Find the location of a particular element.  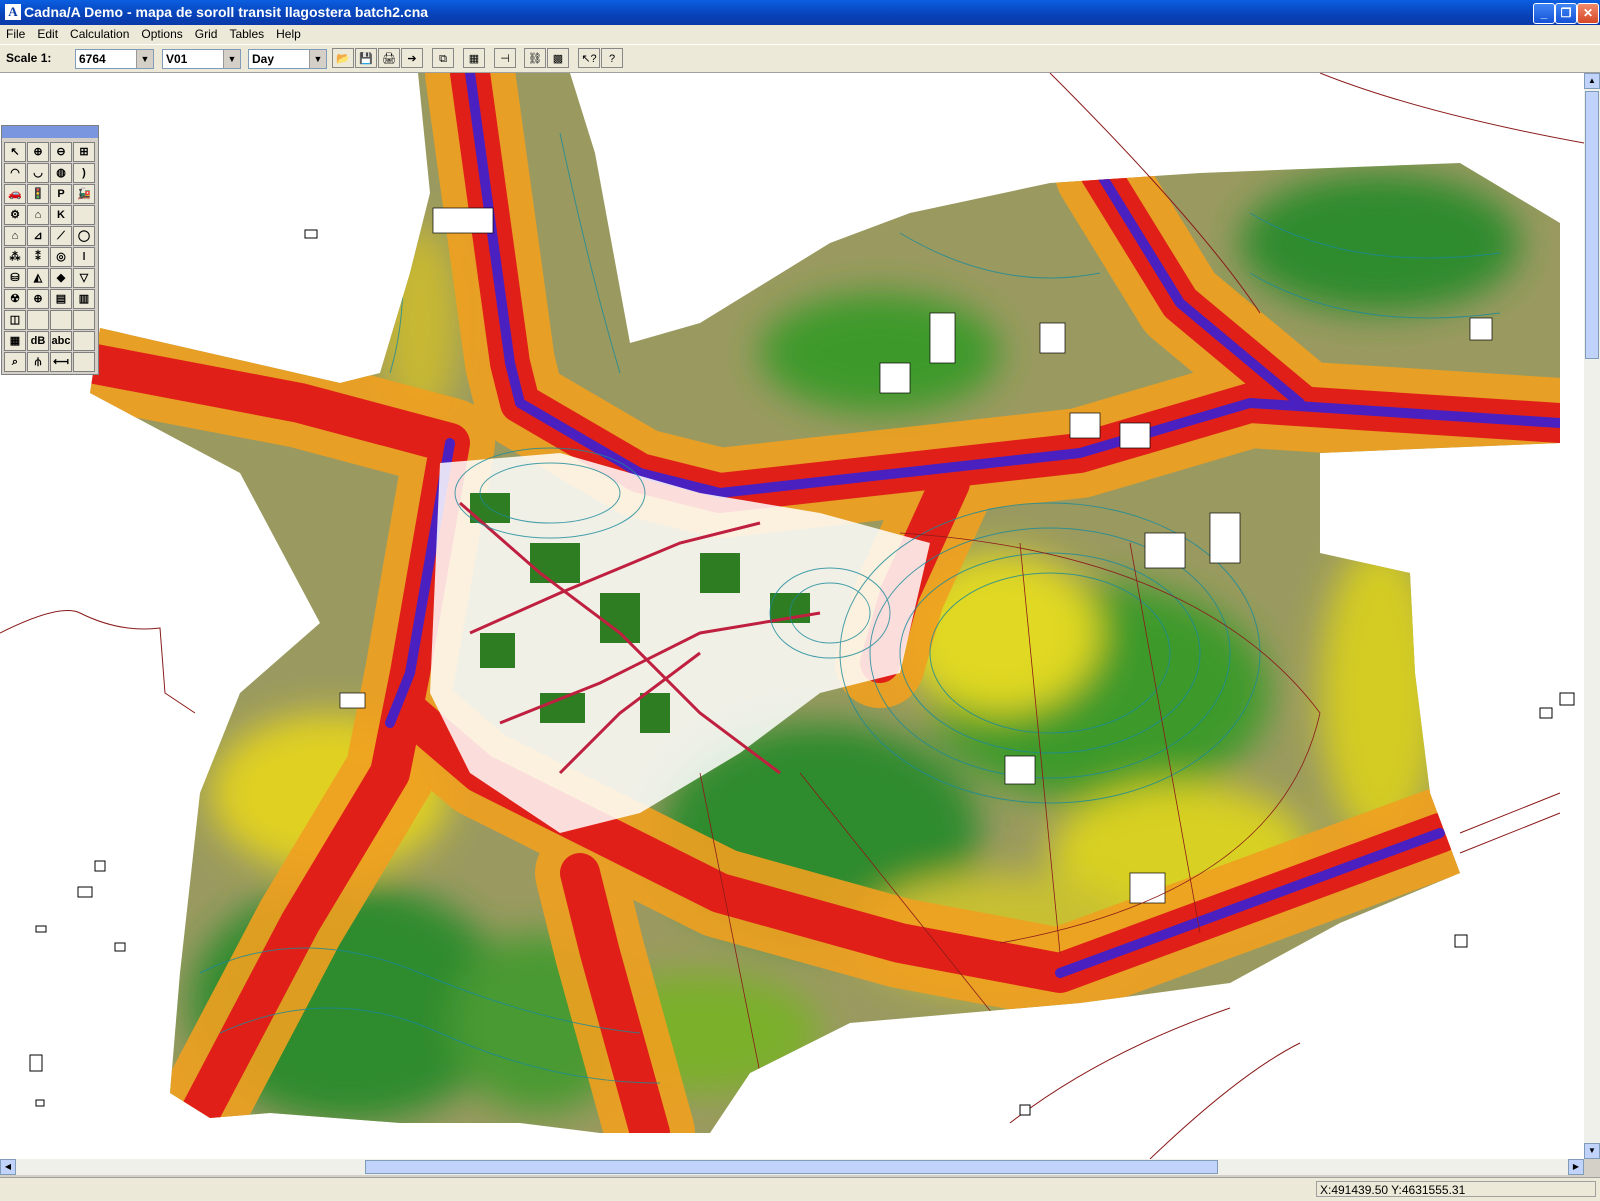

calculator-icon: ▦ is located at coordinates (474, 58).